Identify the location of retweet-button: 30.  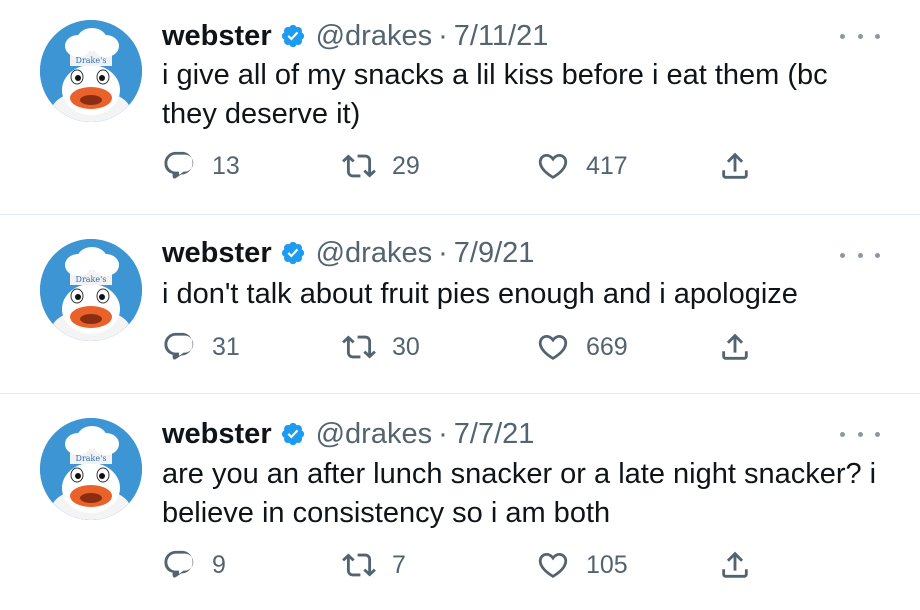
(381, 347).